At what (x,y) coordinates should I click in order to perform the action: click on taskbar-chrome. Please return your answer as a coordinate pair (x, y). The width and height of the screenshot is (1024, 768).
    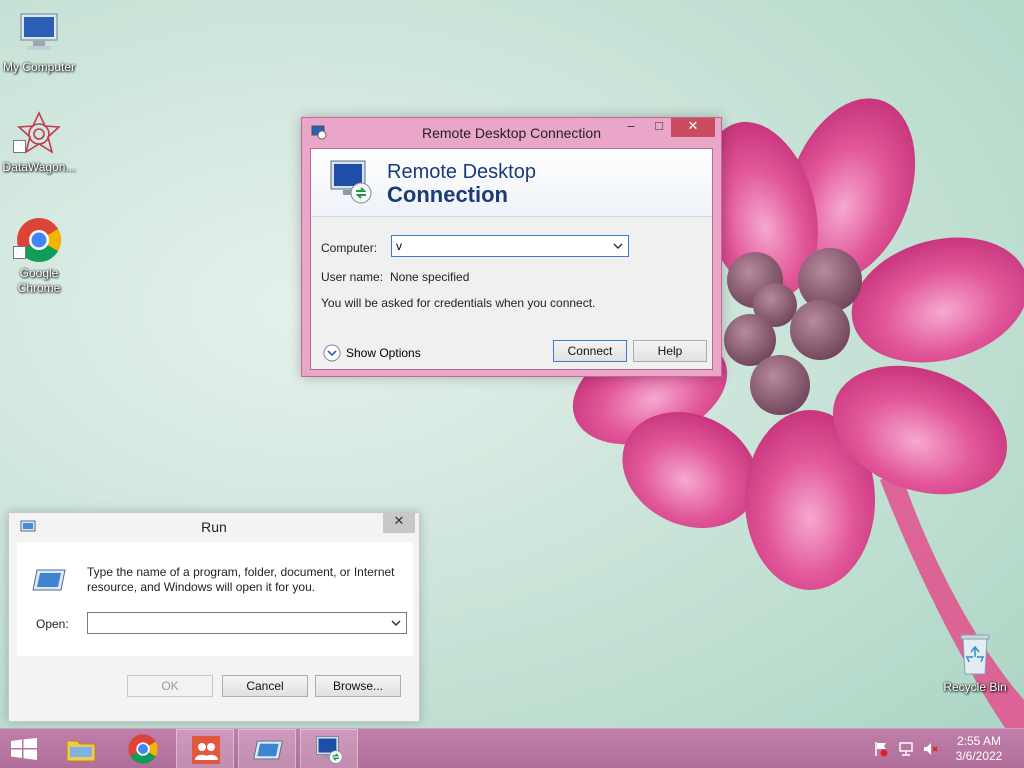
    Looking at the image, I should click on (143, 748).